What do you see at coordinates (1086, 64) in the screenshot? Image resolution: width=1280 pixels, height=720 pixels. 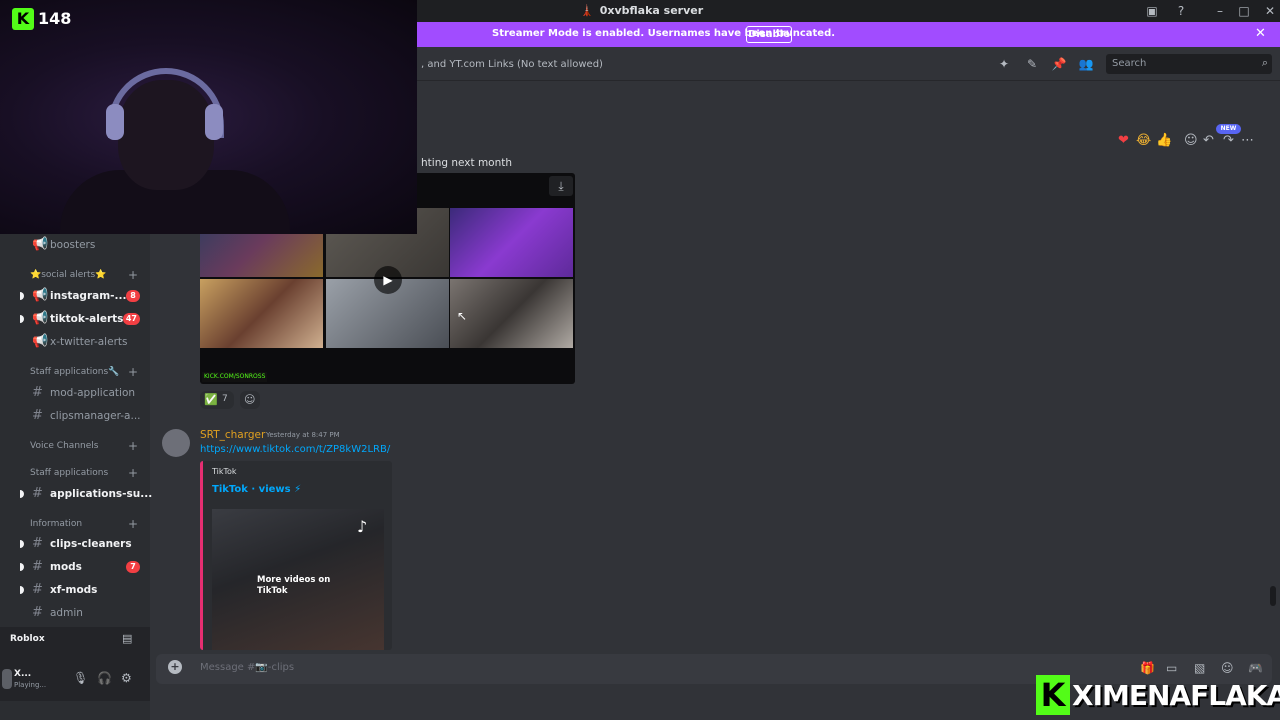 I see `member-list-icon: 👥` at bounding box center [1086, 64].